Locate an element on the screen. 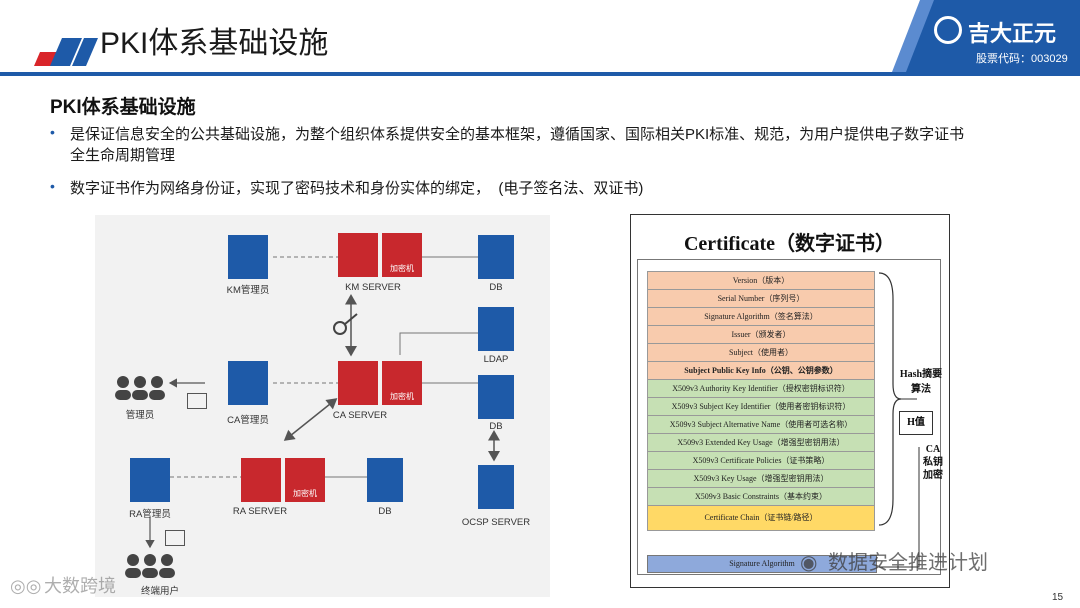 The image size is (1080, 608). ra-admin-icon is located at coordinates (150, 480).